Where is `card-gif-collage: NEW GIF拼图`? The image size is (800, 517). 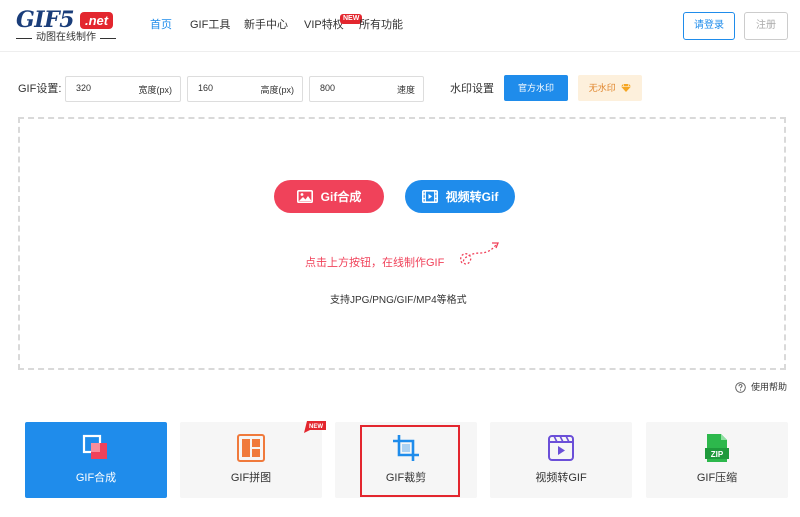
card-gif-collage: NEW GIF拼图 is located at coordinates (253, 459).